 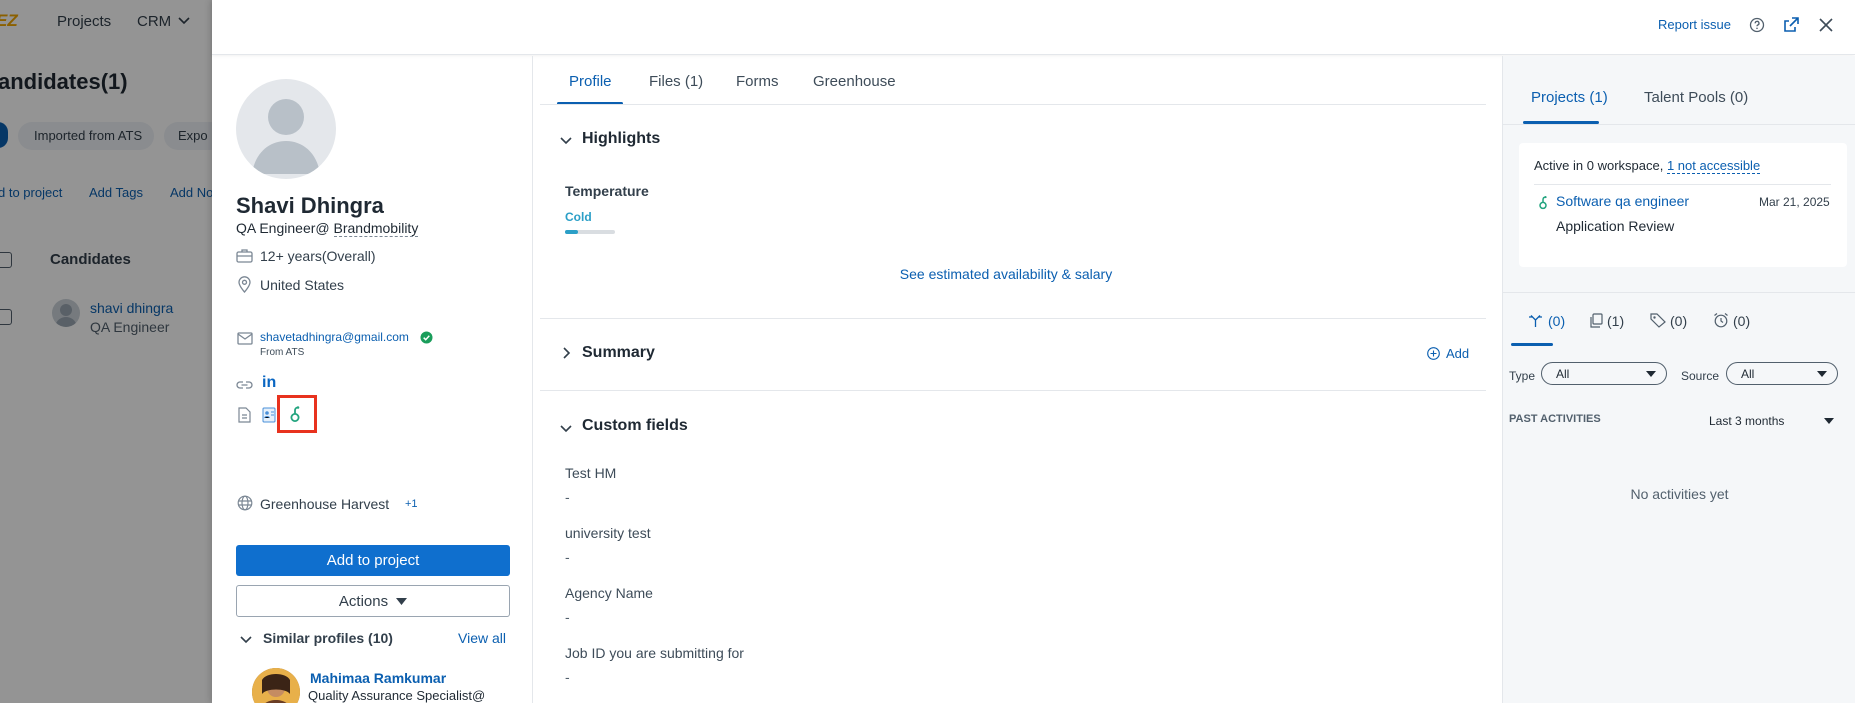 What do you see at coordinates (567, 557) in the screenshot?
I see `field-value-university: -` at bounding box center [567, 557].